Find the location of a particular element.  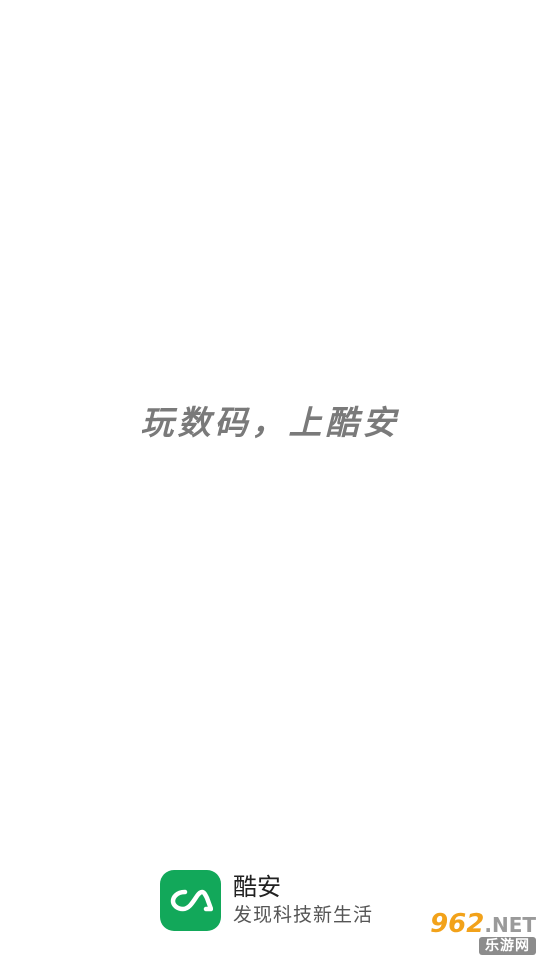

watermark-logo: 962 .NET is located at coordinates (483, 924).